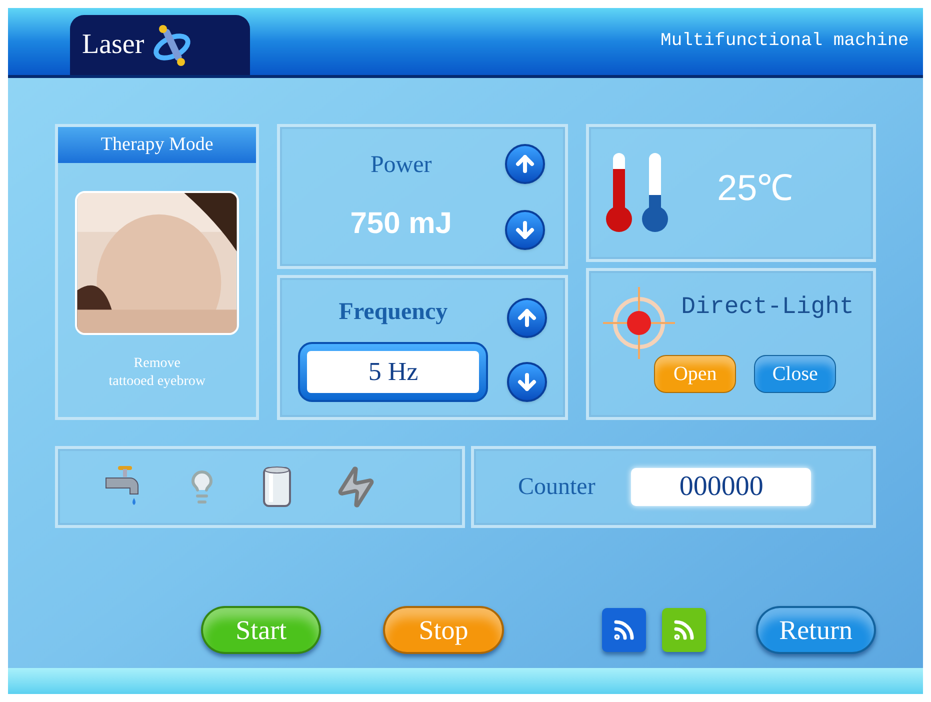 The height and width of the screenshot is (702, 931). Describe the element at coordinates (157, 373) in the screenshot. I see `therapy-caption: Remove tattooed eyebrow` at that location.